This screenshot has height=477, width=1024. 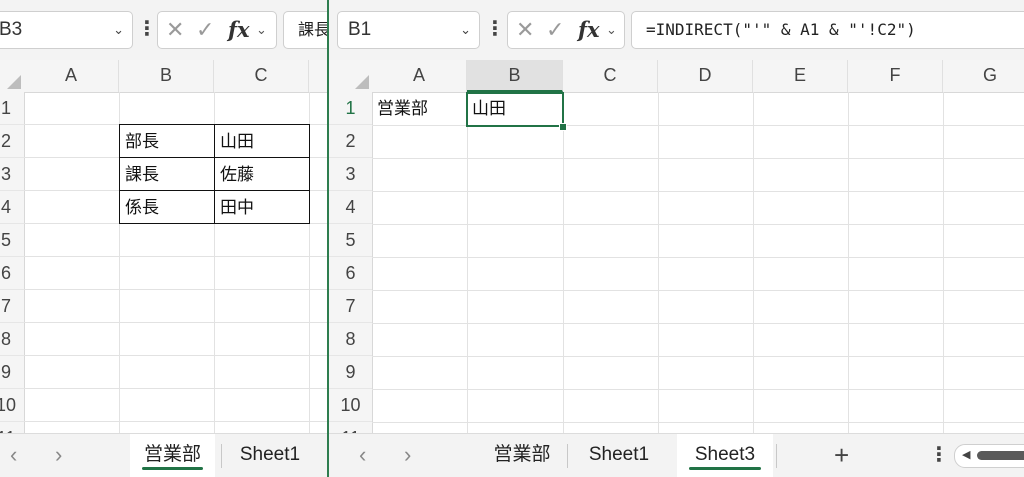 I want to click on scrollbar-thumb, so click(x=1000, y=455).